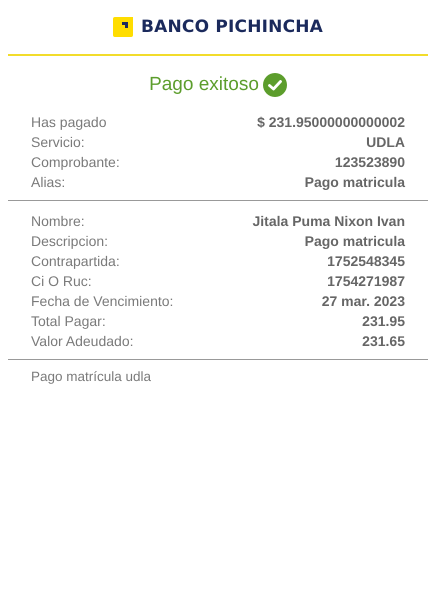  What do you see at coordinates (369, 162) in the screenshot?
I see `field-value: 123523890` at bounding box center [369, 162].